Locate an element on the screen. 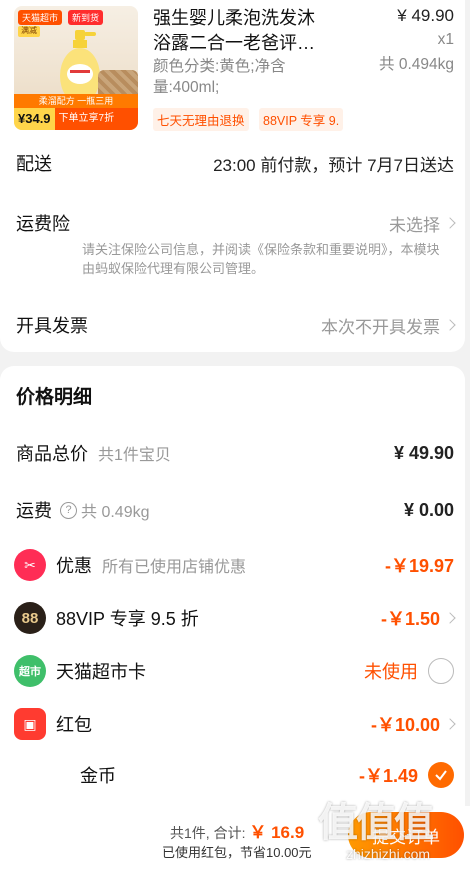  invoice-row: 开具发票 本次不开具发票 is located at coordinates (236, 325).